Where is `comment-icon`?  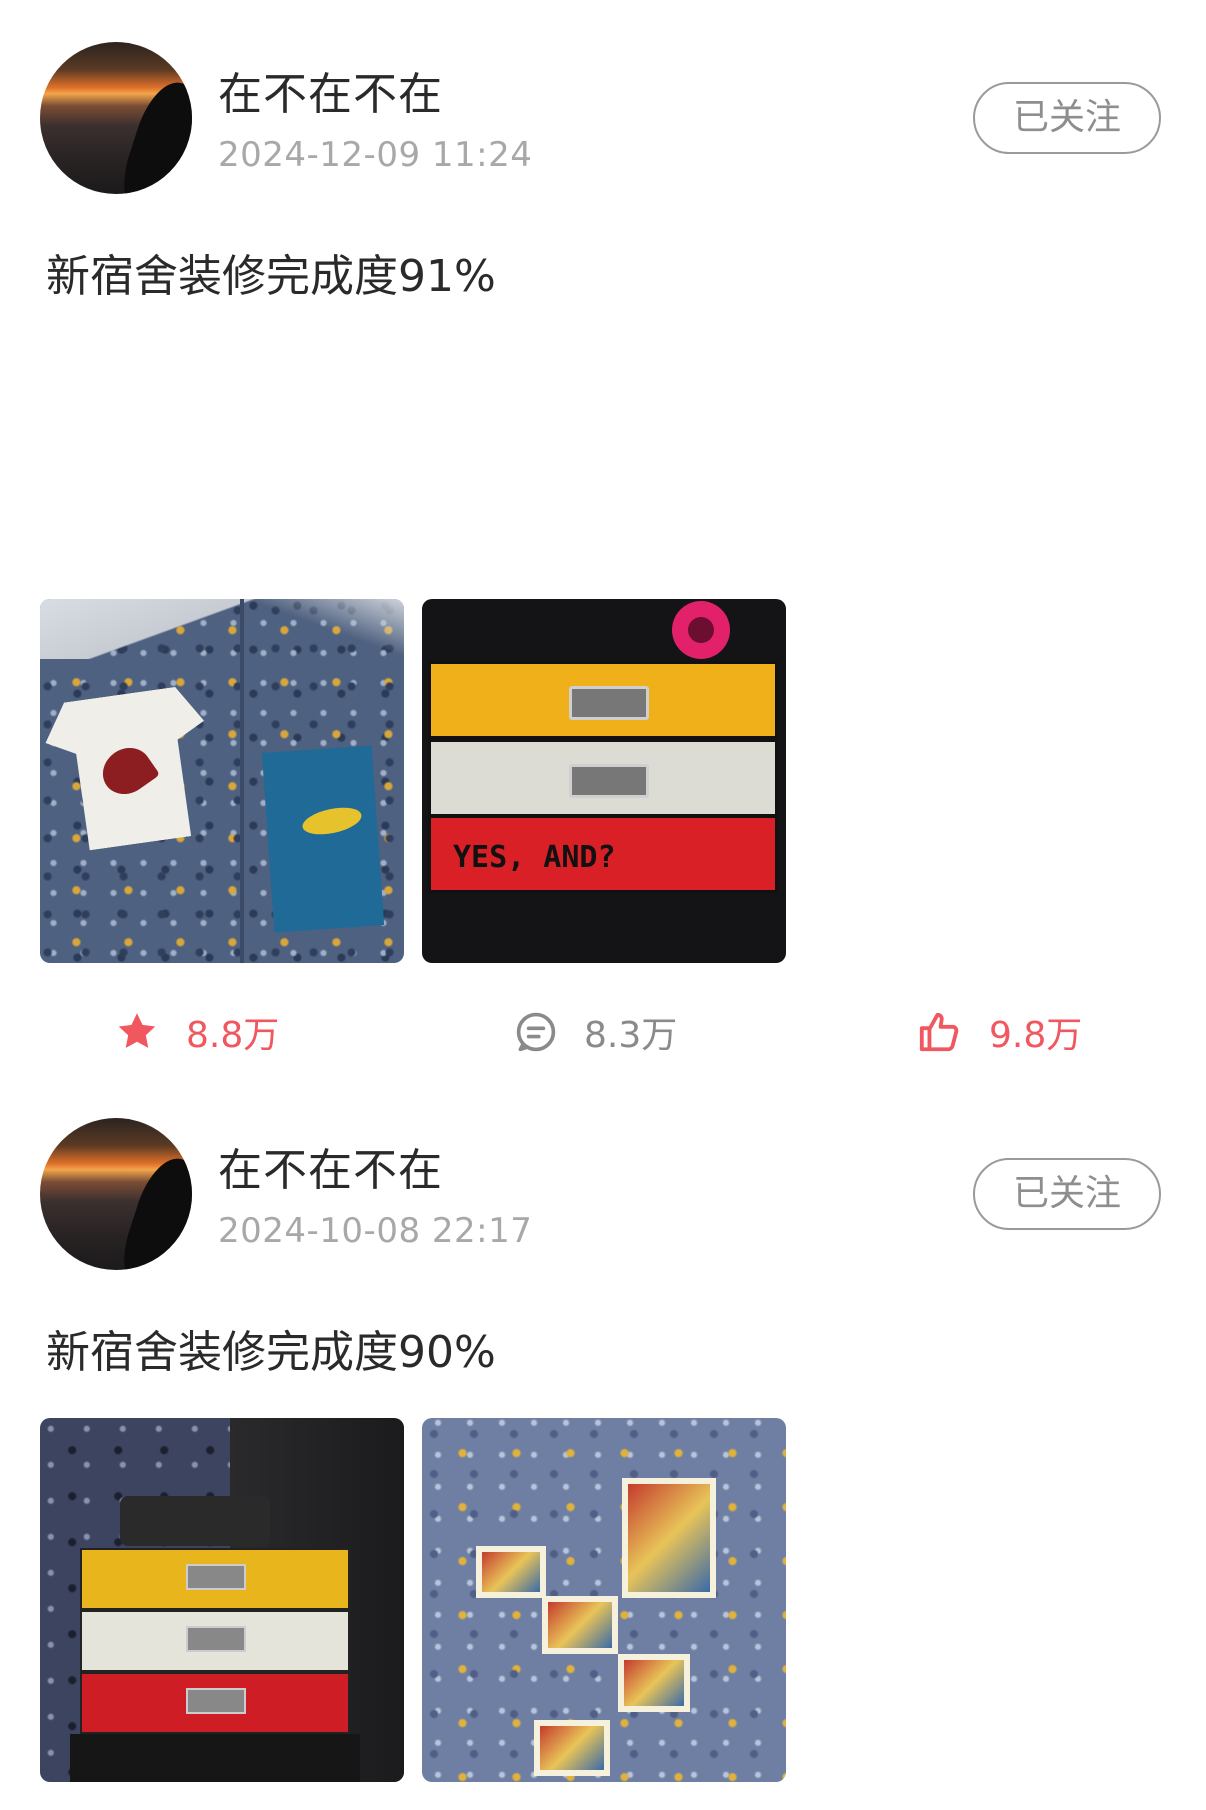 comment-icon is located at coordinates (536, 1032).